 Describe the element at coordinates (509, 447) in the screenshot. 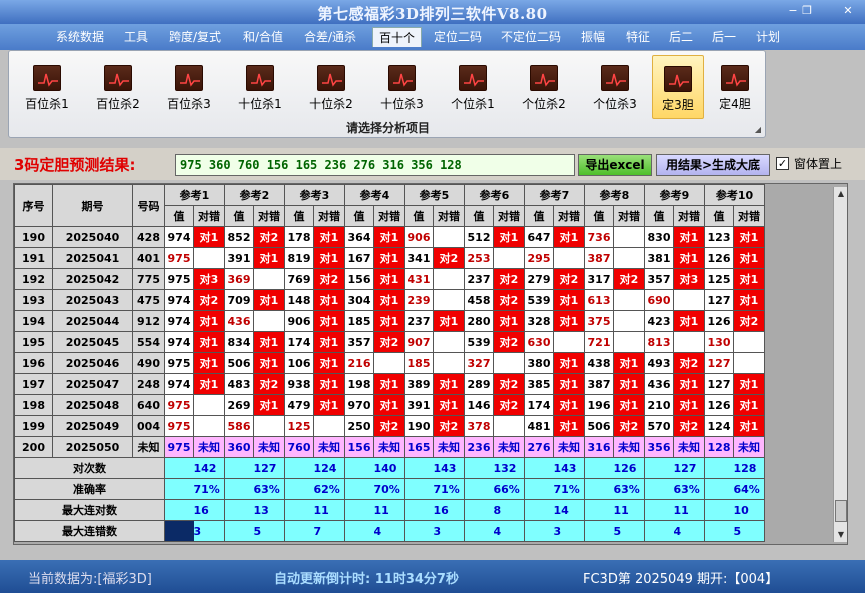

I see `pending-mark: 未知` at that location.